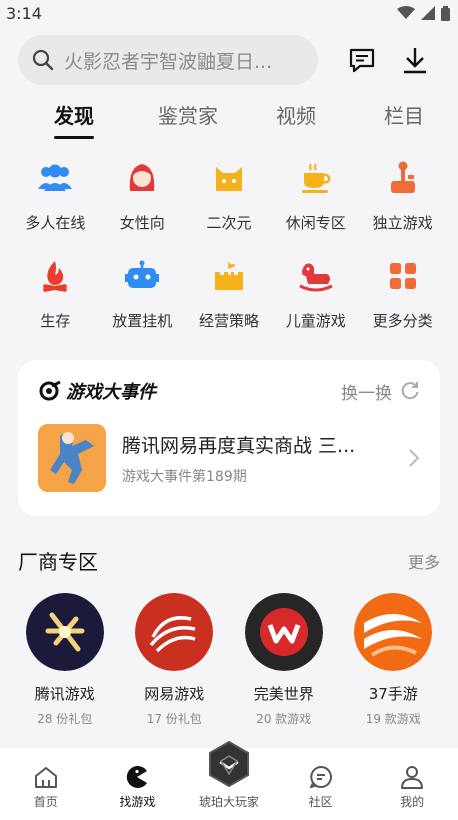 Image resolution: width=458 pixels, height=820 pixels. I want to click on category-female: 女性向, so click(142, 201).